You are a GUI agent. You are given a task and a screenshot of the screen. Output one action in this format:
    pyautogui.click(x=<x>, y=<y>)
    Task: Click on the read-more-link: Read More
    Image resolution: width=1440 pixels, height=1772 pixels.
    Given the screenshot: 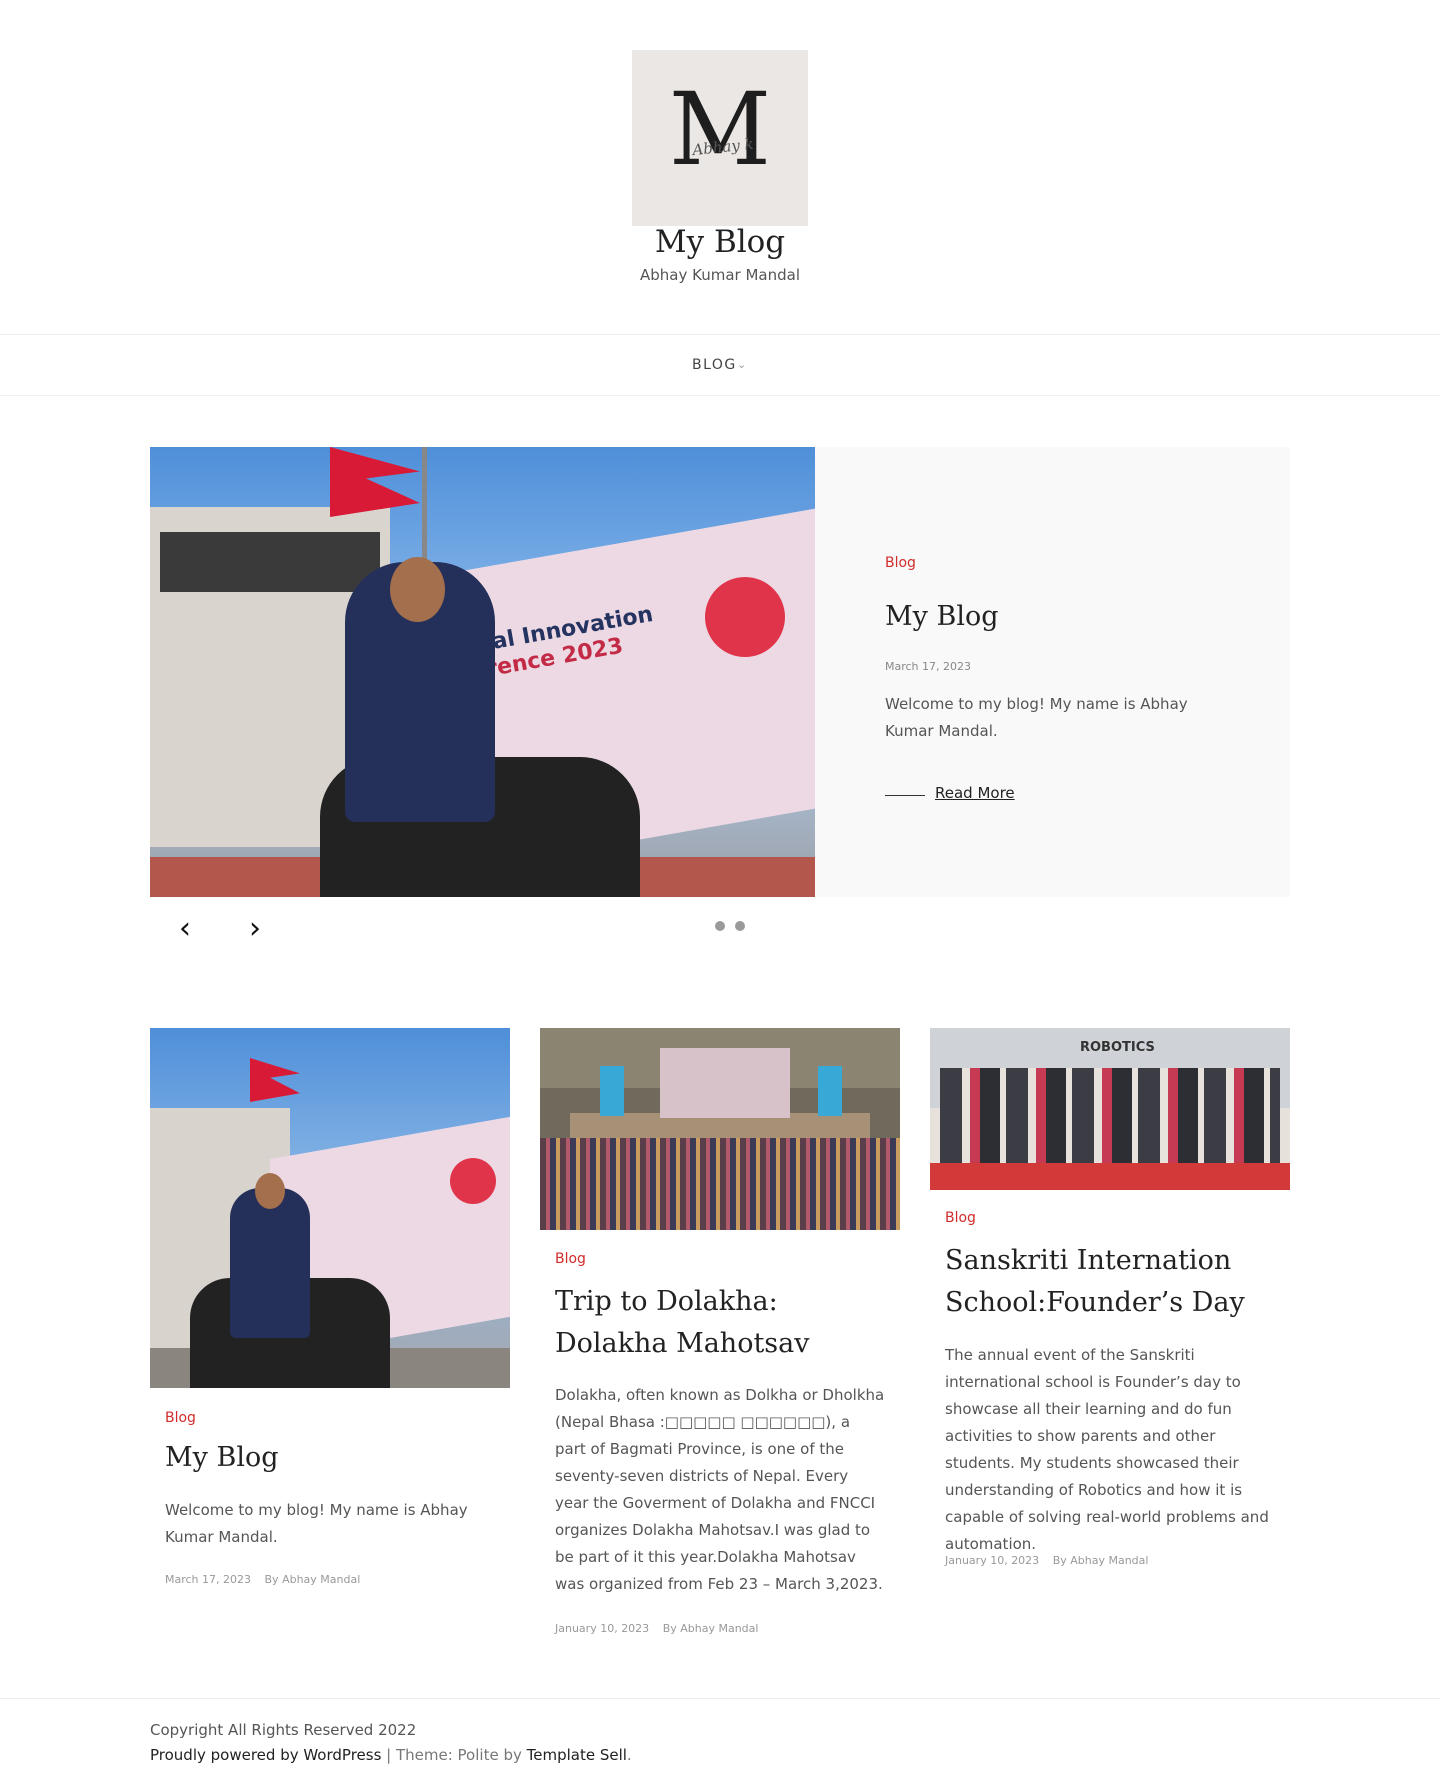 What is the action you would take?
    pyautogui.click(x=975, y=793)
    